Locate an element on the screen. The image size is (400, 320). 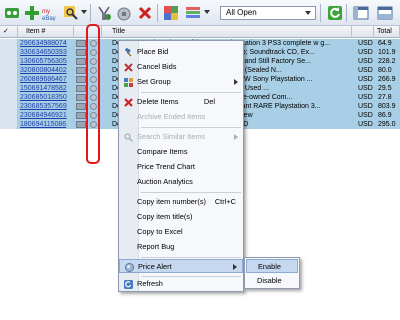
menu-item-copy-to-excel: Copy to Excel is located at coordinates (181, 232).